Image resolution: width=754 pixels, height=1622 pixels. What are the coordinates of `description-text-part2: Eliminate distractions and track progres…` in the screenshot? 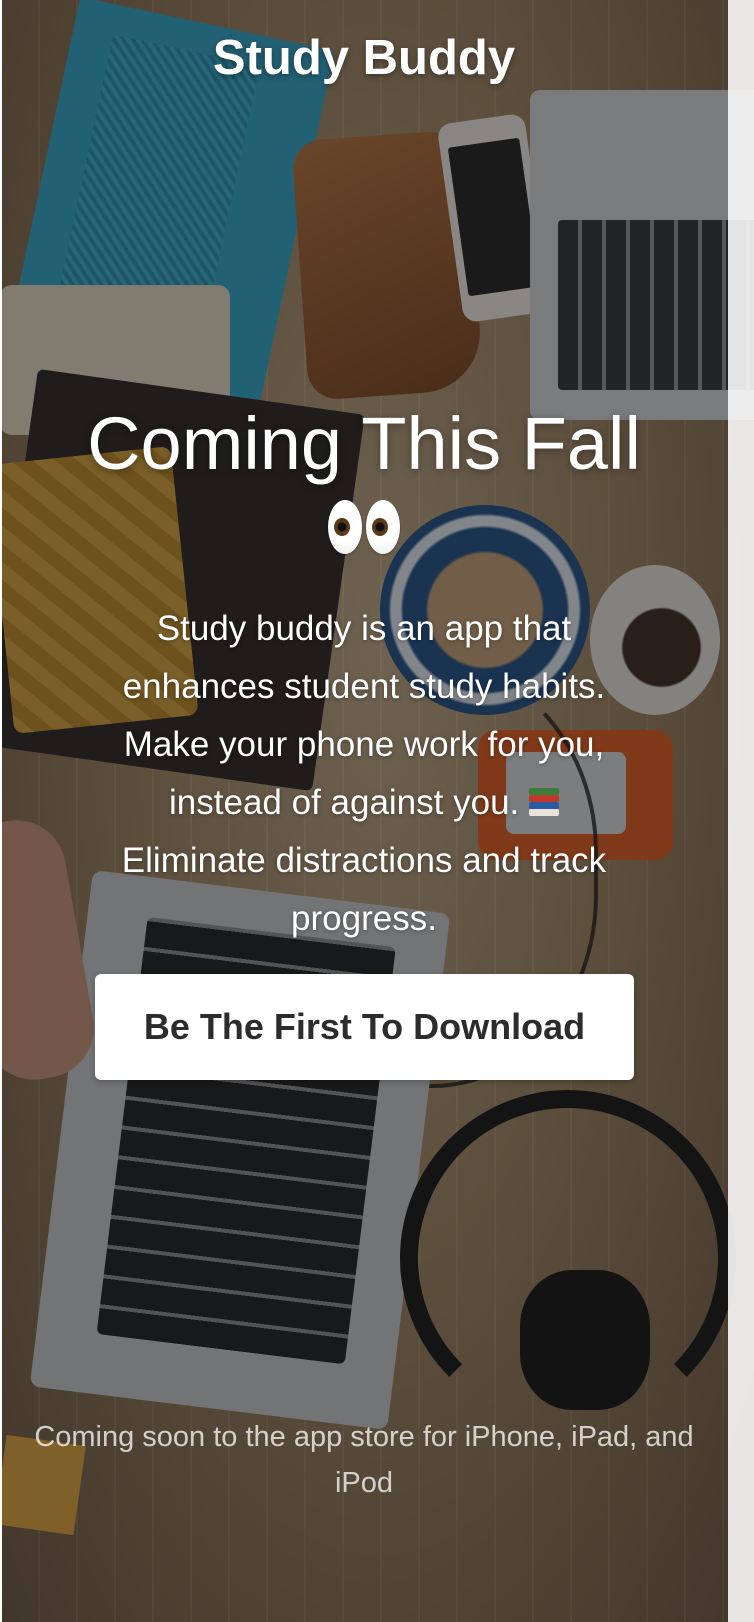 It's located at (364, 889).